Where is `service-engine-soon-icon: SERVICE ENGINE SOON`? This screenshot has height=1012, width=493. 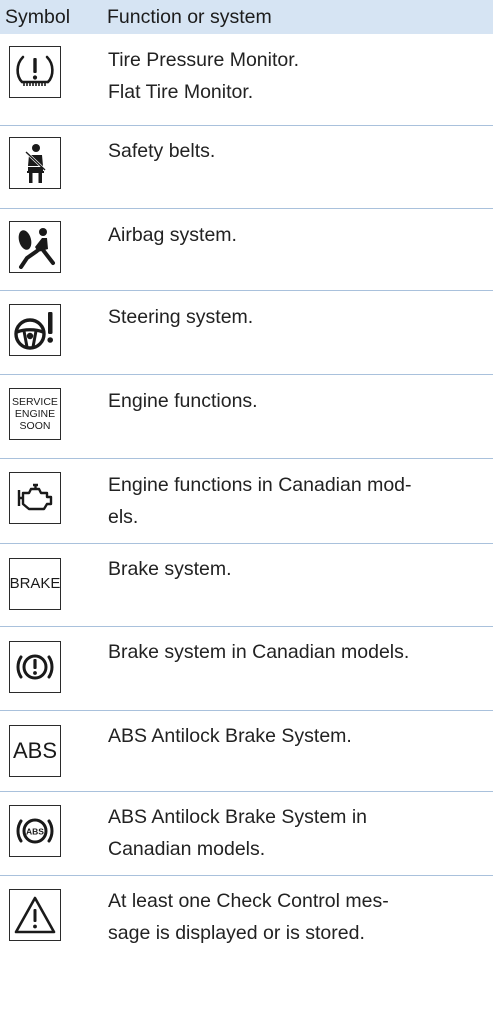
service-engine-soon-icon: SERVICE ENGINE SOON is located at coordinates (35, 414).